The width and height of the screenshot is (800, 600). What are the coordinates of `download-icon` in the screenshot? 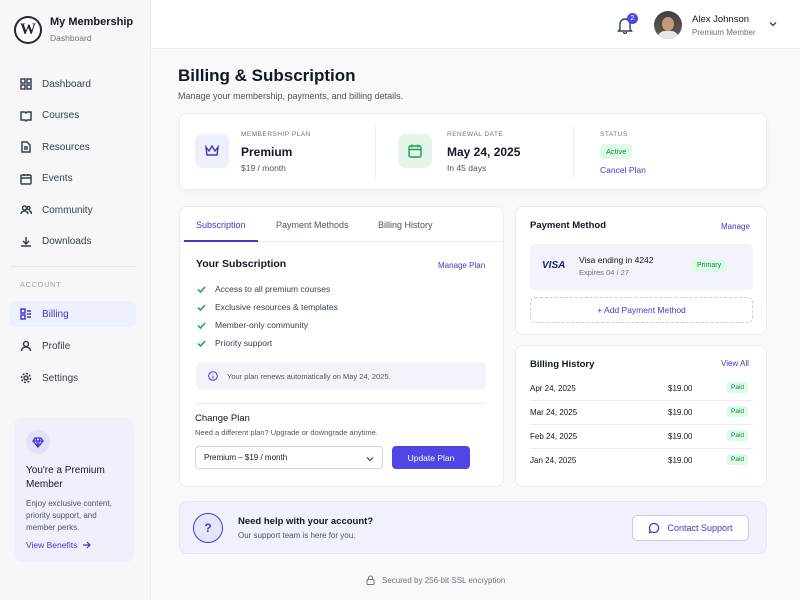 It's located at (26, 241).